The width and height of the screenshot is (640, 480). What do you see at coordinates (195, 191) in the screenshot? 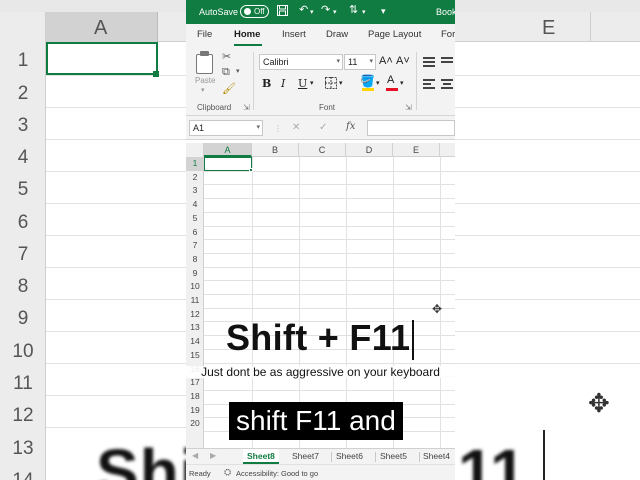
I see `row-header: 3` at bounding box center [195, 191].